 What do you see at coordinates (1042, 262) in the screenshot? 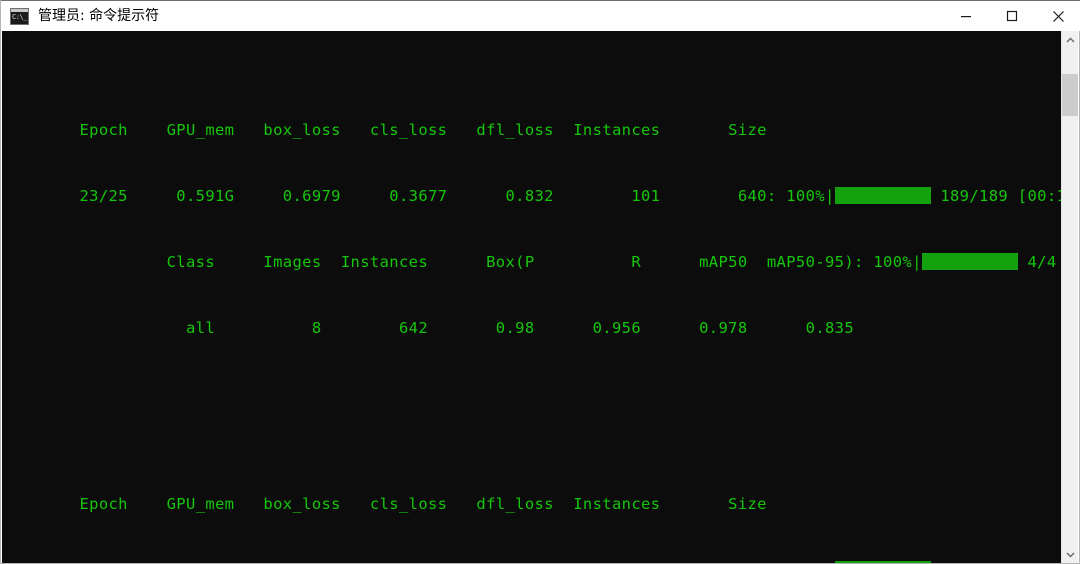
I see `val-progress-suffix: 4/4 [00:00<0` at bounding box center [1042, 262].